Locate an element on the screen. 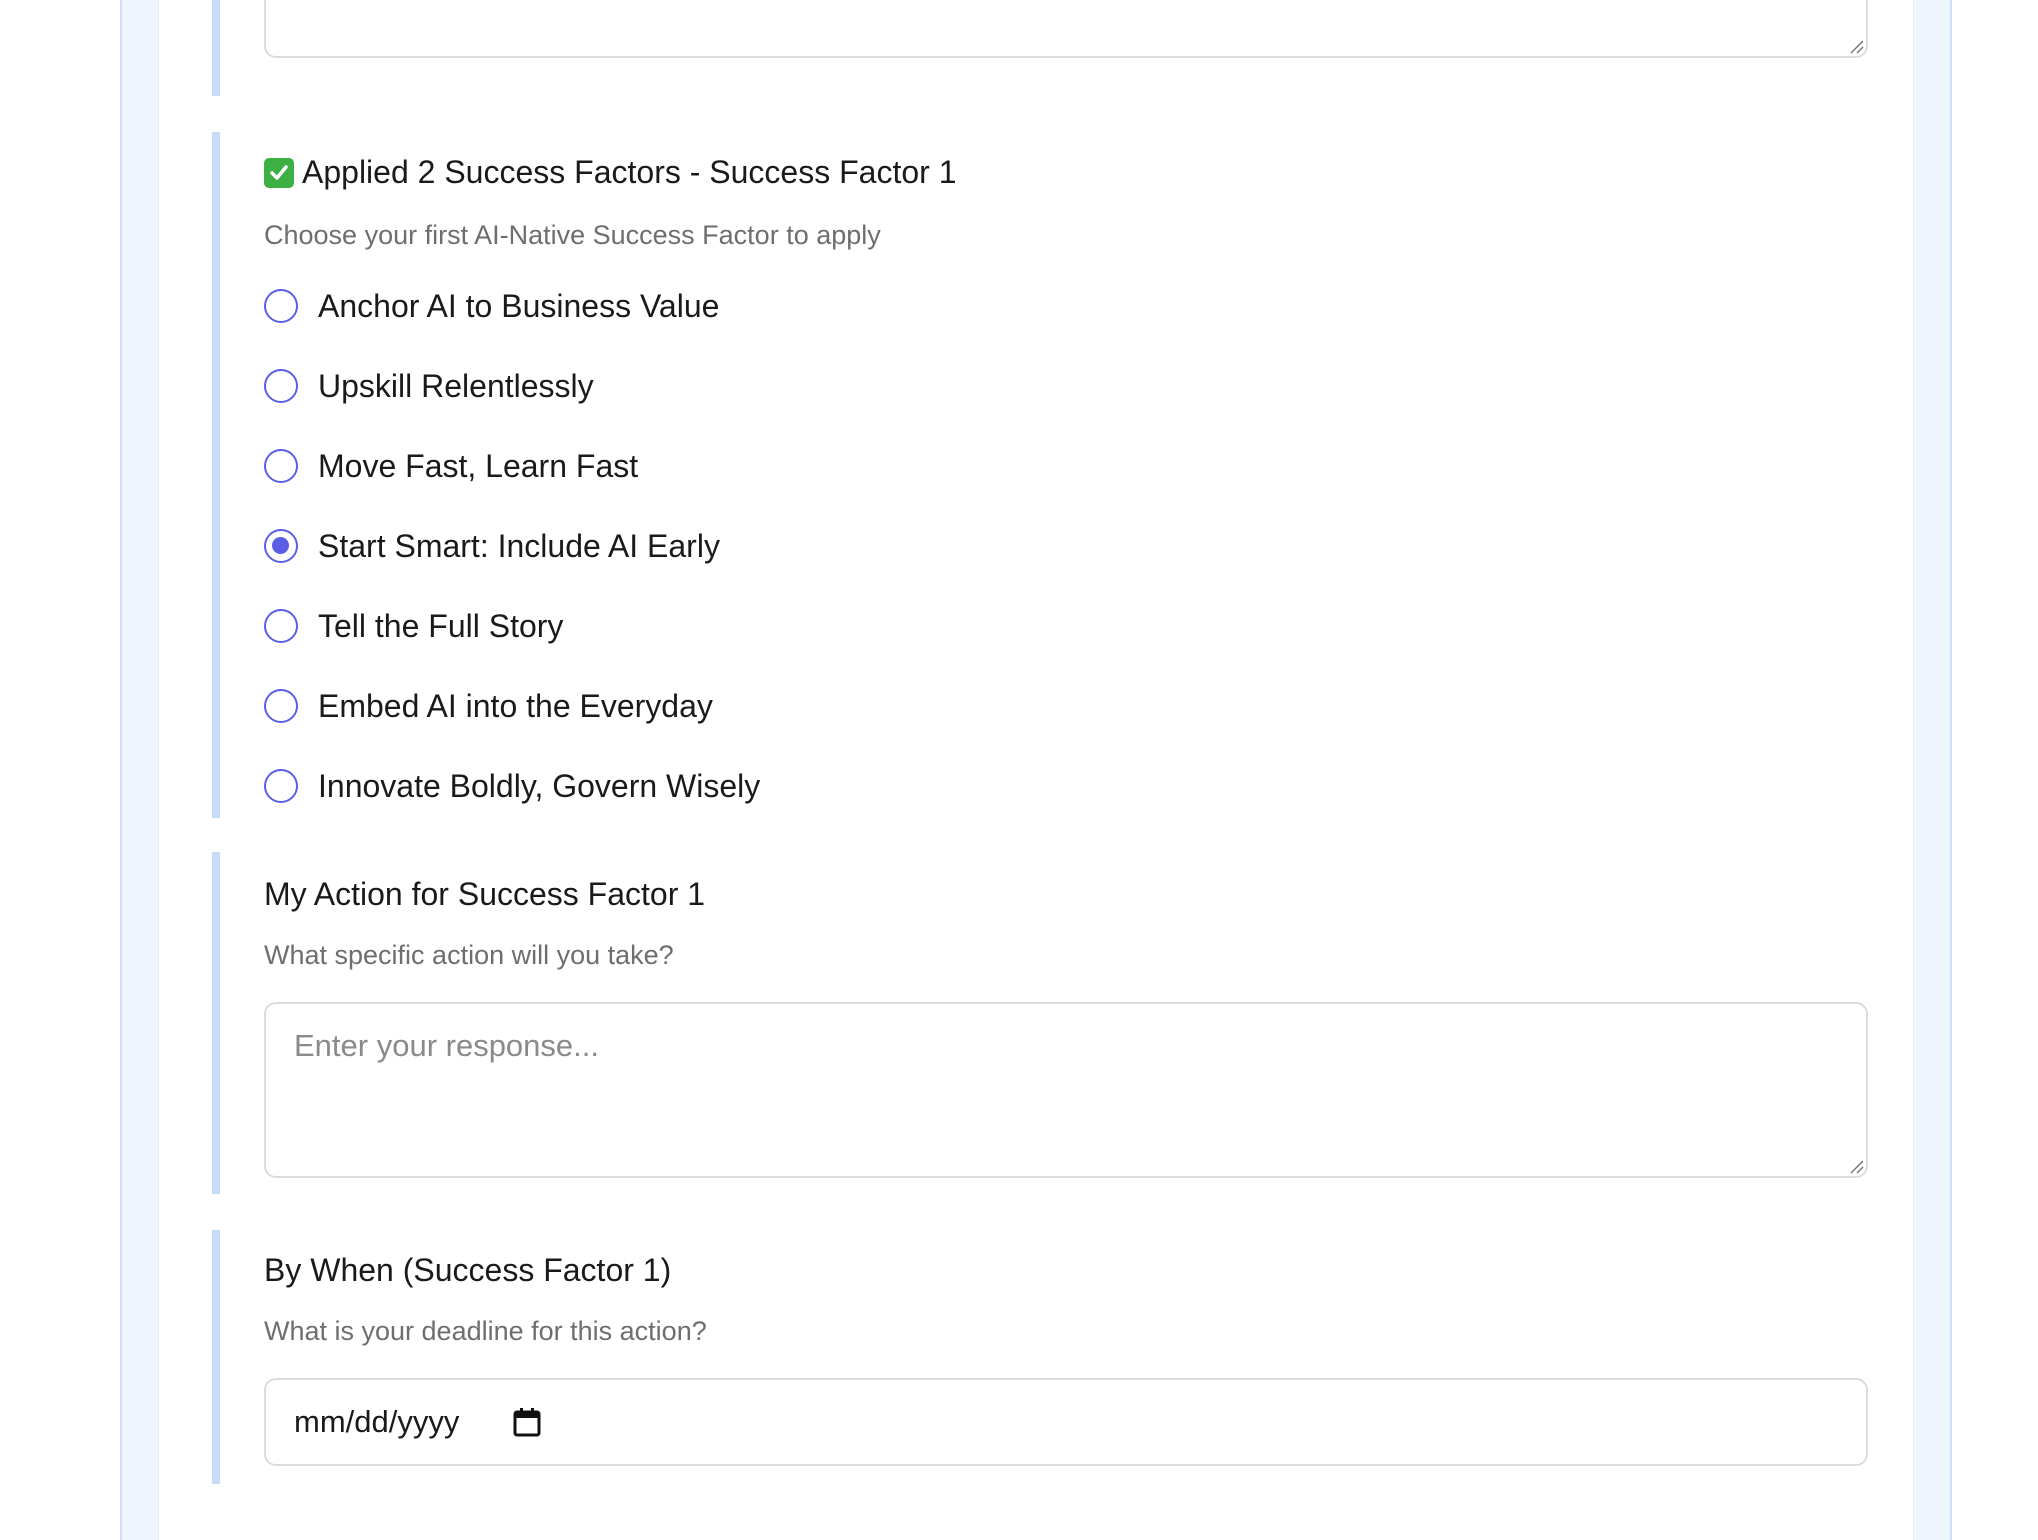  option-label: Tell the Full Story is located at coordinates (441, 625).